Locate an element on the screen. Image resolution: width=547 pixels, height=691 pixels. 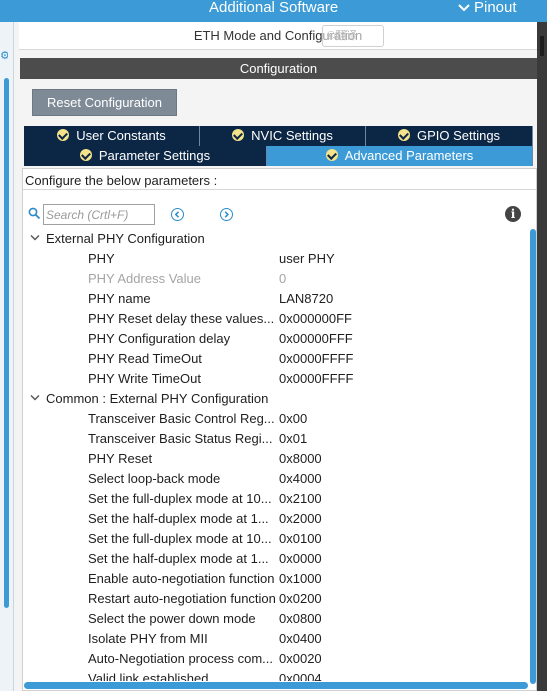
right-panel-edge is located at coordinates (542, 356).